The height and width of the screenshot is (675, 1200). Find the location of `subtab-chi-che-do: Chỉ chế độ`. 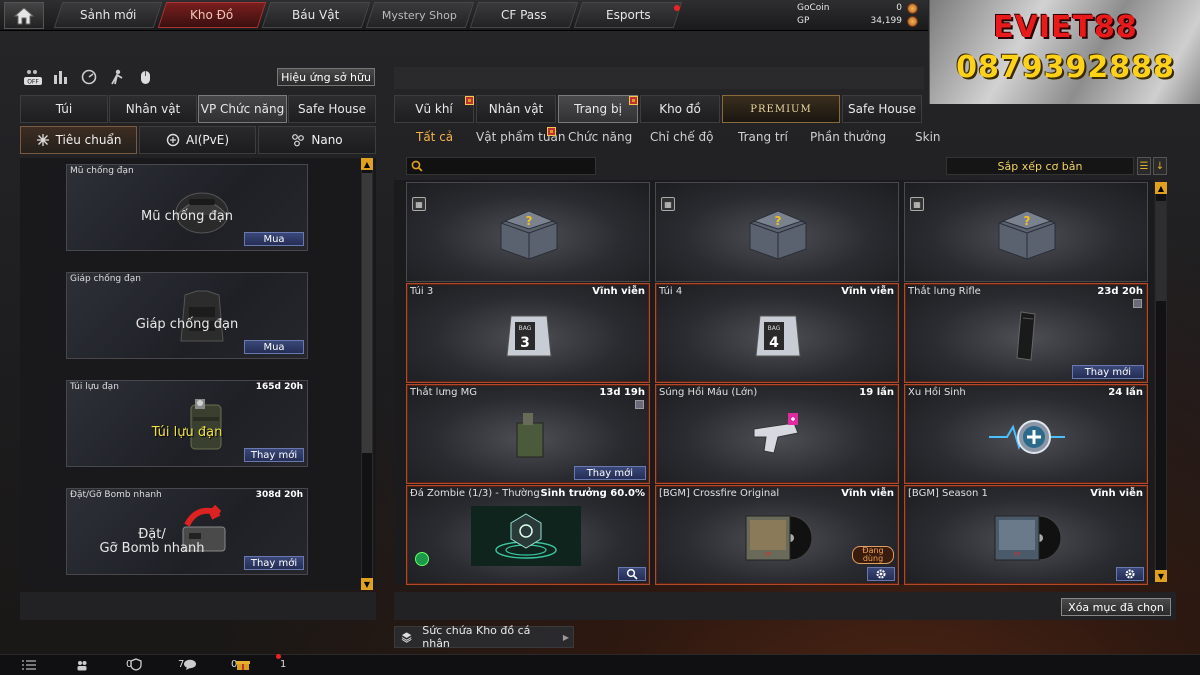

subtab-chi-che-do: Chỉ chế độ is located at coordinates (682, 137).